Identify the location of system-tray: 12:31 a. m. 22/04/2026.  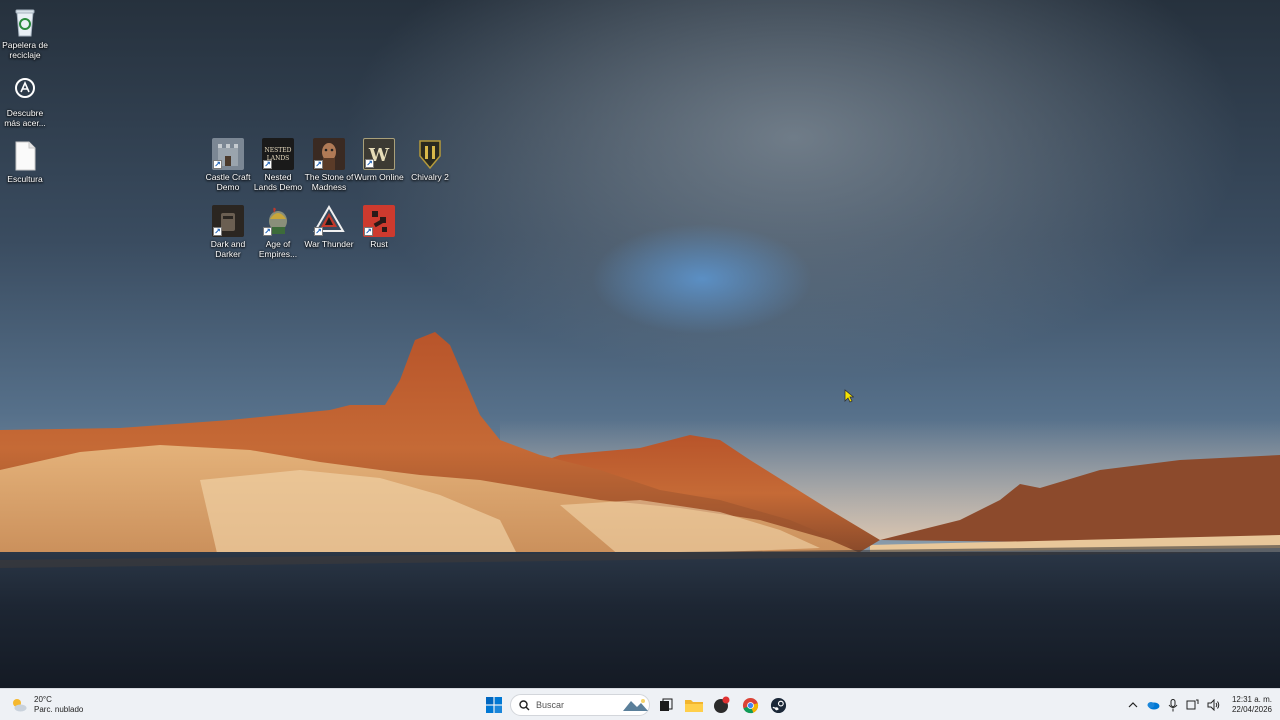
(1200, 705).